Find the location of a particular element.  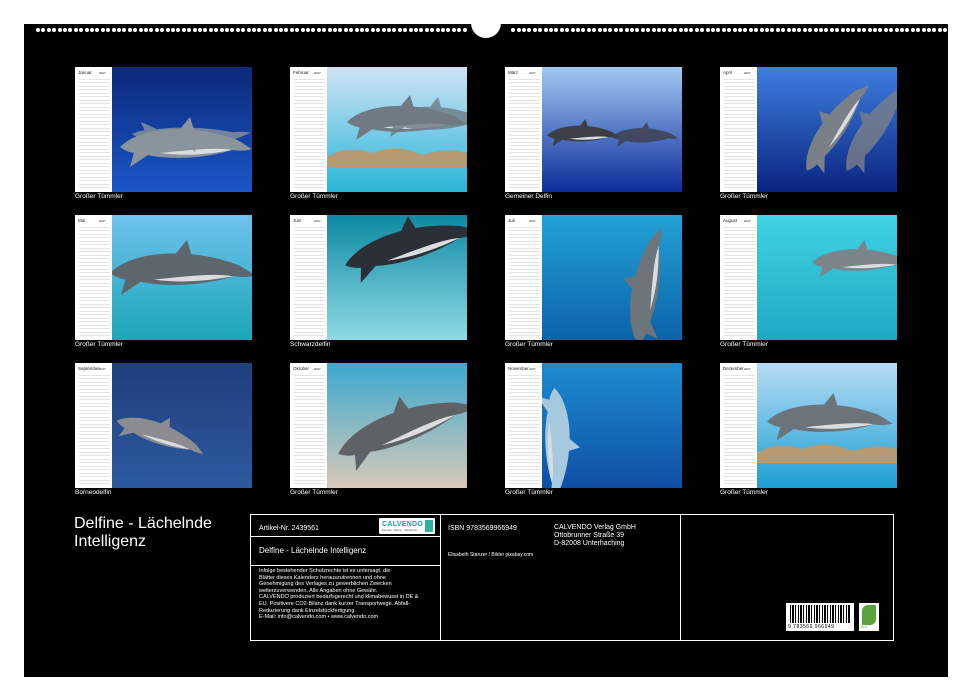

calendar-day-list: November 2027 is located at coordinates (523, 425).